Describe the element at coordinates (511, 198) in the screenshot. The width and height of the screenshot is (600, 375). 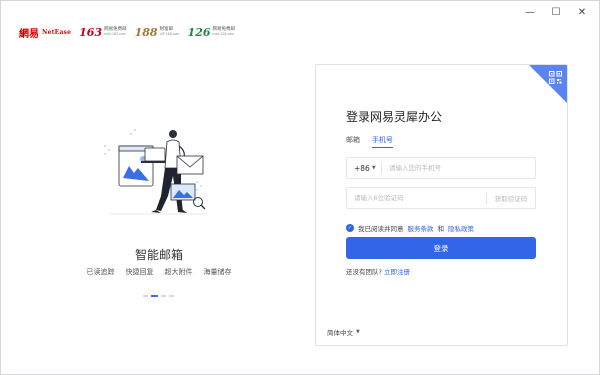
I see `get-code-button: 获取验证码` at that location.